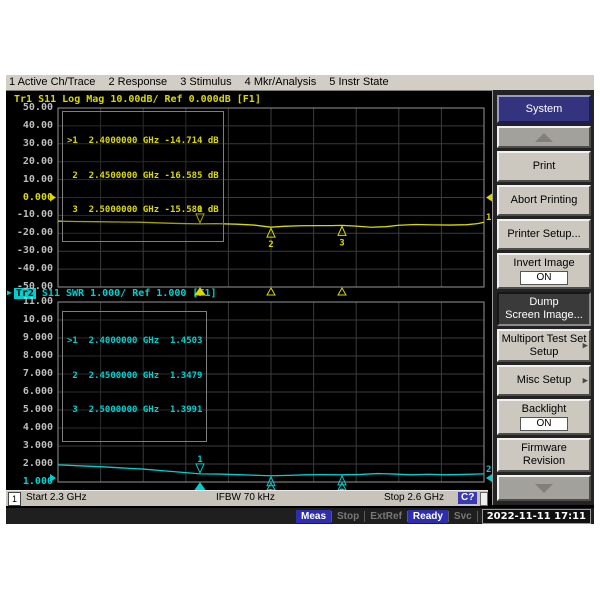  I want to click on y-axis-label: 50.00, so click(37, 107).